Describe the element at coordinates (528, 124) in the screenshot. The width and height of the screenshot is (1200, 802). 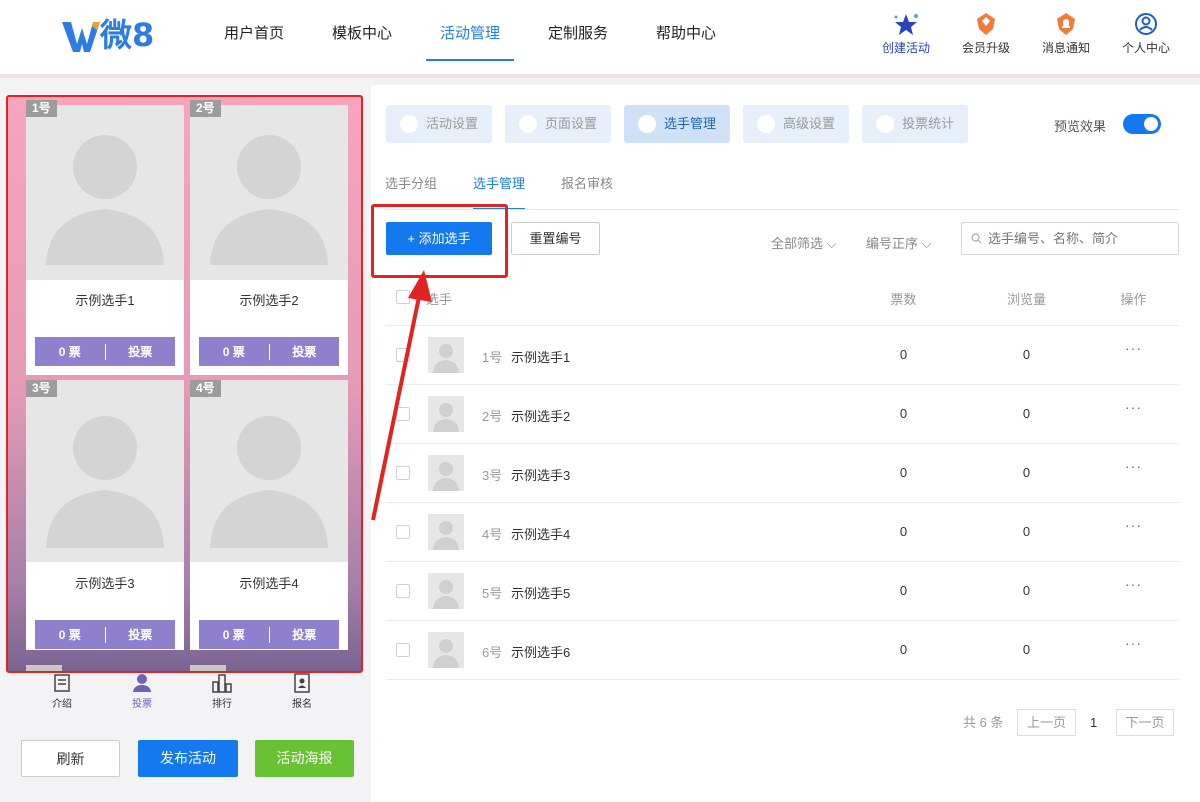
I see `image-icon` at that location.